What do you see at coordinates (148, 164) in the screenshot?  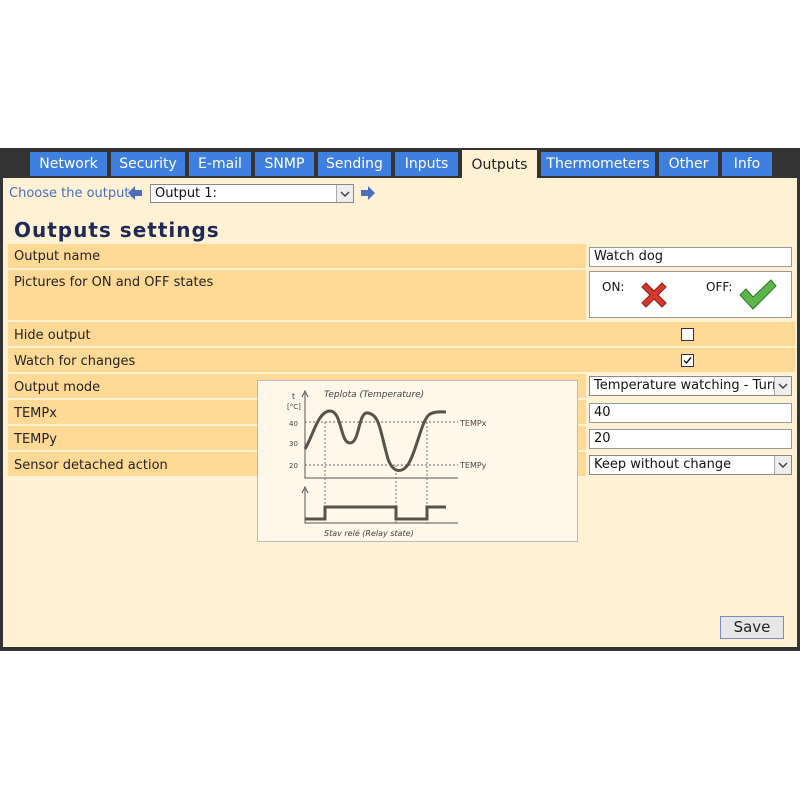 I see `tab-security: Security` at bounding box center [148, 164].